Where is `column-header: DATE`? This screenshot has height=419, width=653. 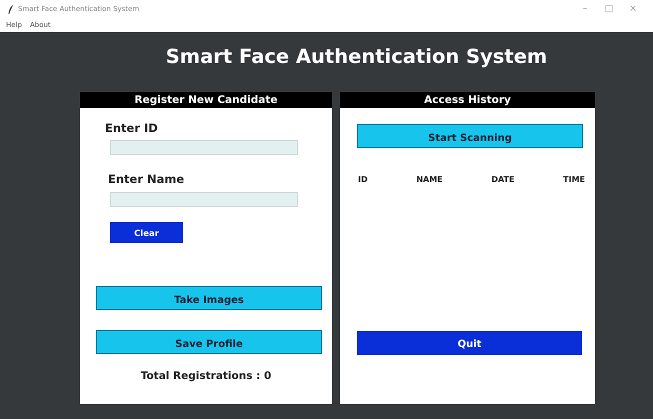
column-header: DATE is located at coordinates (502, 180).